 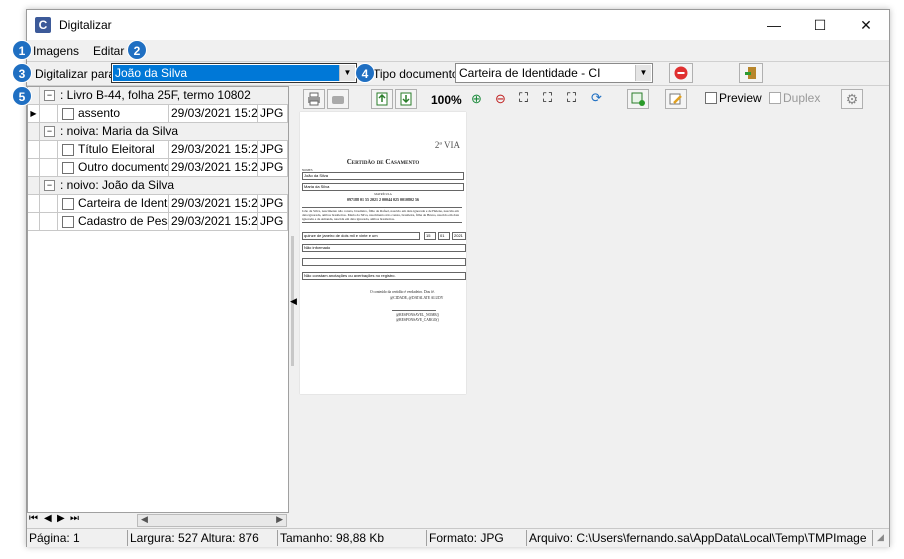 I want to click on duplex-checkbox, so click(x=775, y=98).